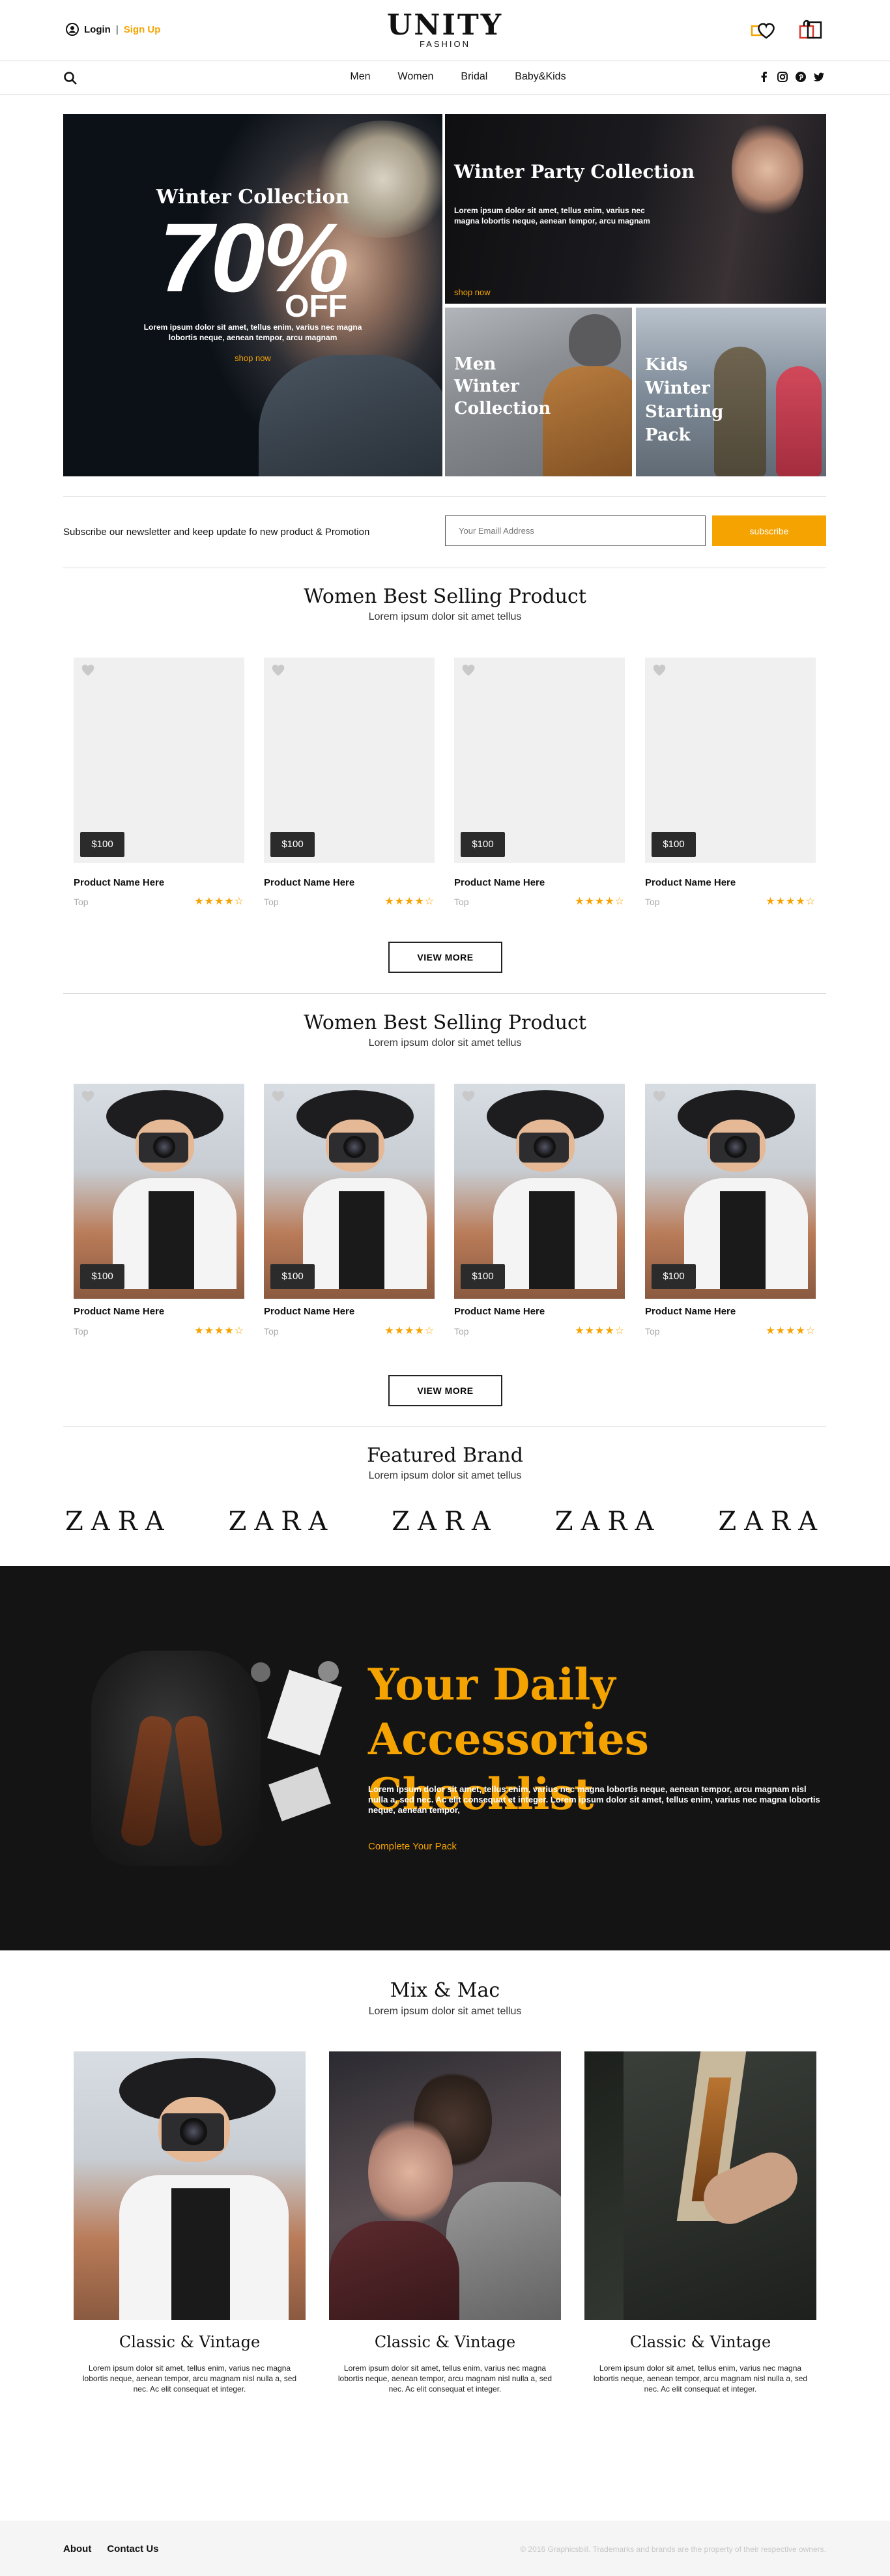  Describe the element at coordinates (77, 2548) in the screenshot. I see `footer-link-about: About` at that location.